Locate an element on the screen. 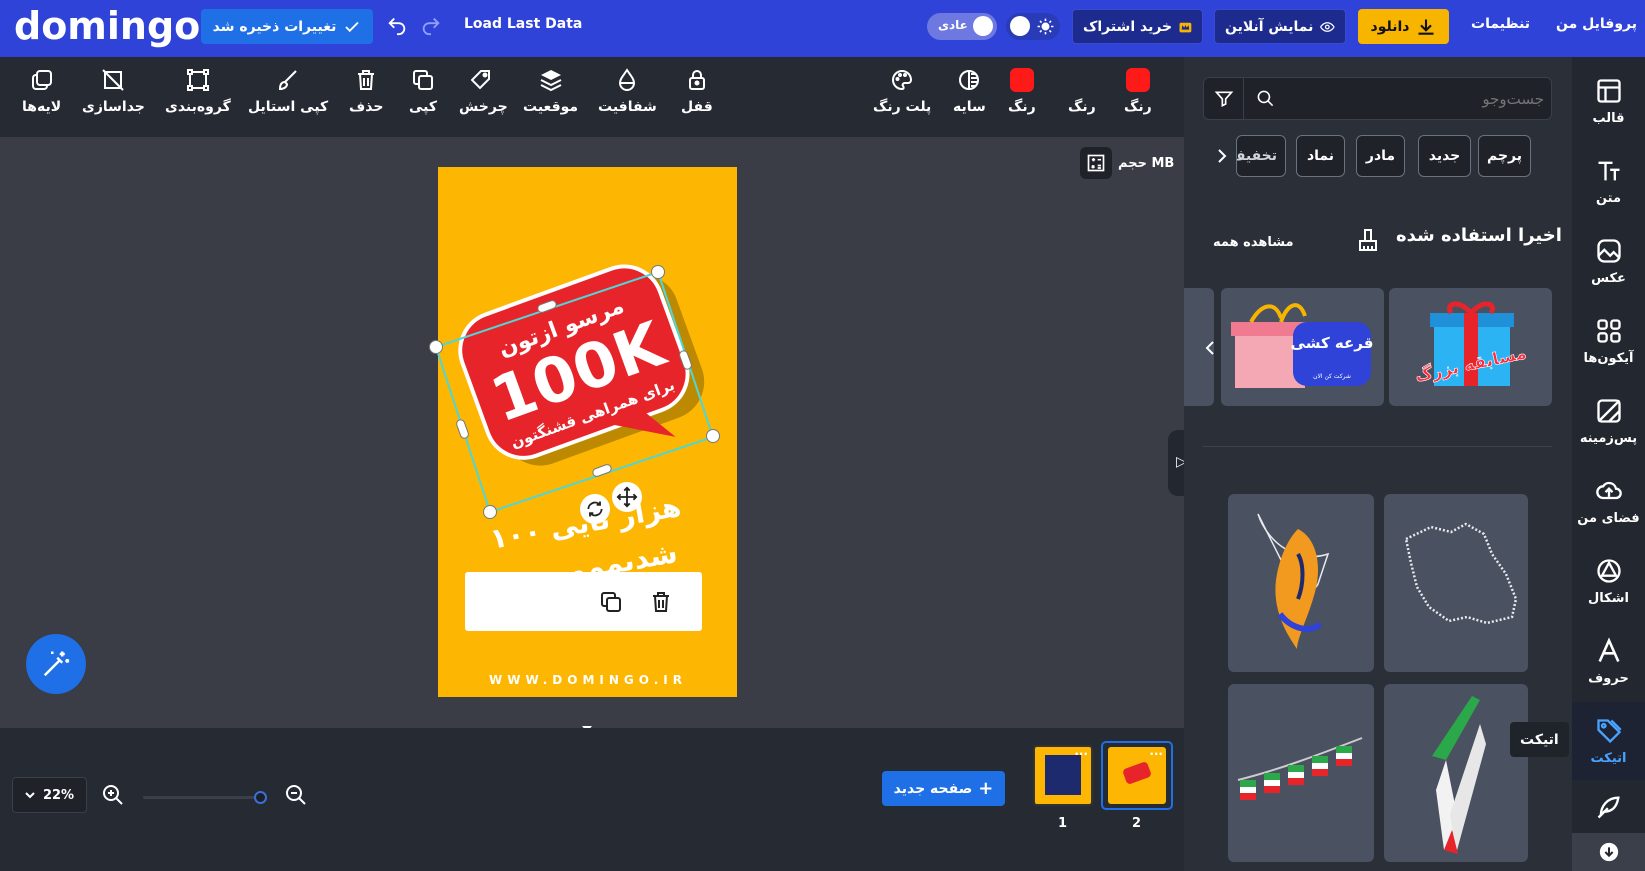 This screenshot has height=871, width=1645. undo-icon is located at coordinates (397, 25).